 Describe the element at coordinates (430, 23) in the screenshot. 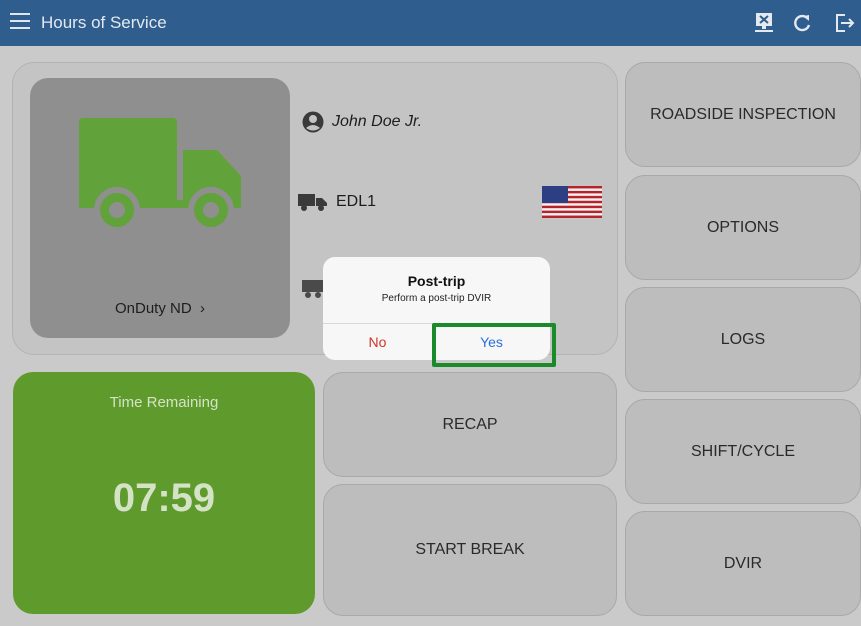

I see `app-header: Hours of Service` at that location.